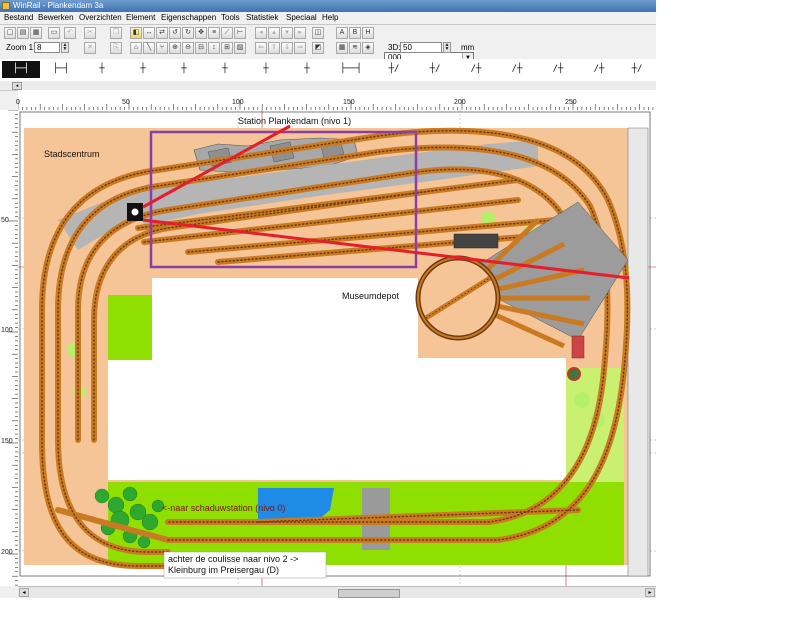  Describe the element at coordinates (223, 570) in the screenshot. I see `coulisse-label-line-2: Kleinburg im Preisergau (D)` at that location.